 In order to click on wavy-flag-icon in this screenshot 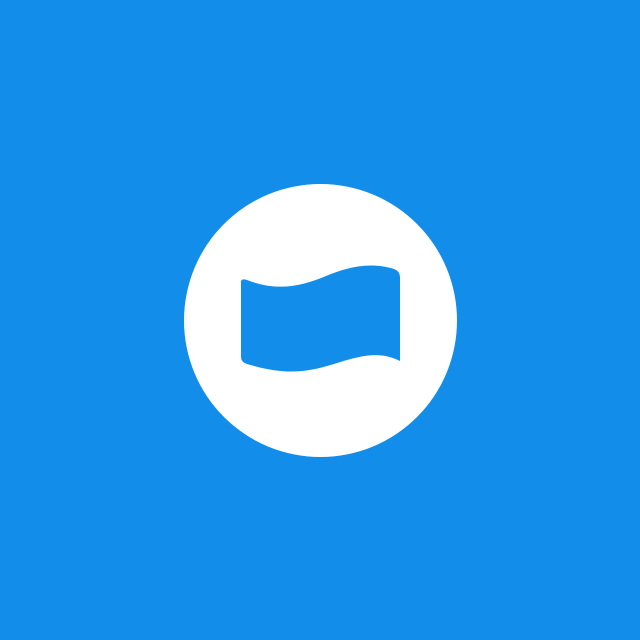, I will do `click(320, 318)`.